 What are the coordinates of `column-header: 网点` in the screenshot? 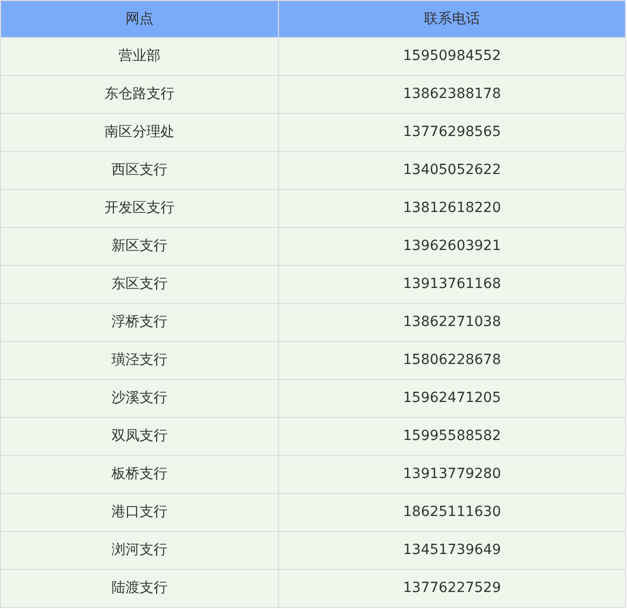 It's located at (139, 19).